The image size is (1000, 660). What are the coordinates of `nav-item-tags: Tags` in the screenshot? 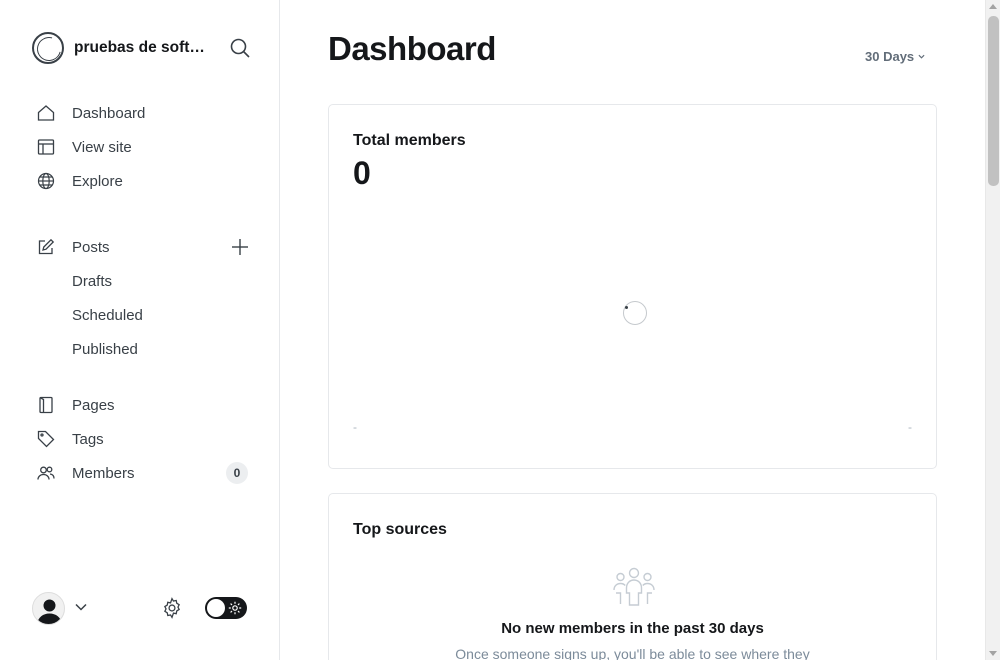 It's located at (142, 439).